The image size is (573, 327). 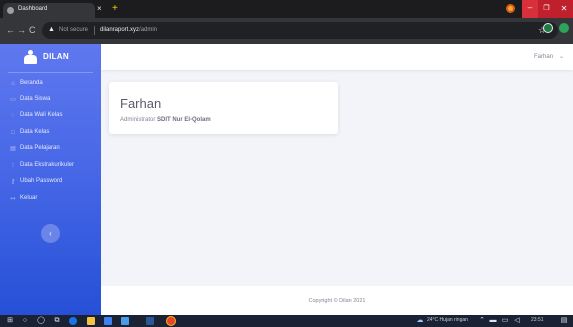 I want to click on notification-icon: ▤, so click(x=564, y=321).